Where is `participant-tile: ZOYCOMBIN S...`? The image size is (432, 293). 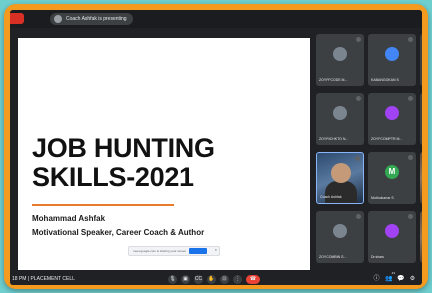
participant-tile: ZOYCOMBIN S... is located at coordinates (340, 237).